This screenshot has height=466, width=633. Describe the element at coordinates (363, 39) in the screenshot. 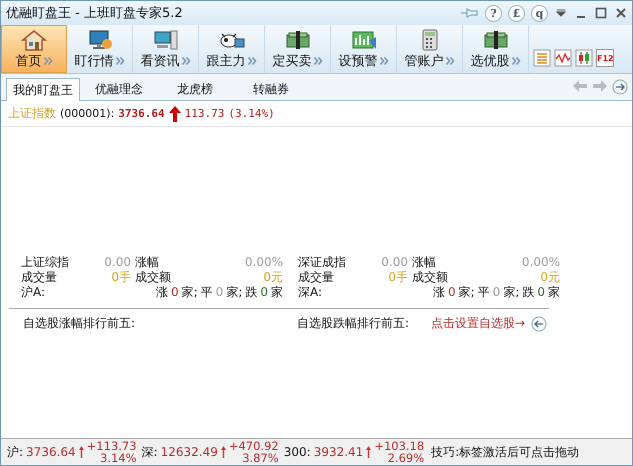

I see `chart-icon` at that location.